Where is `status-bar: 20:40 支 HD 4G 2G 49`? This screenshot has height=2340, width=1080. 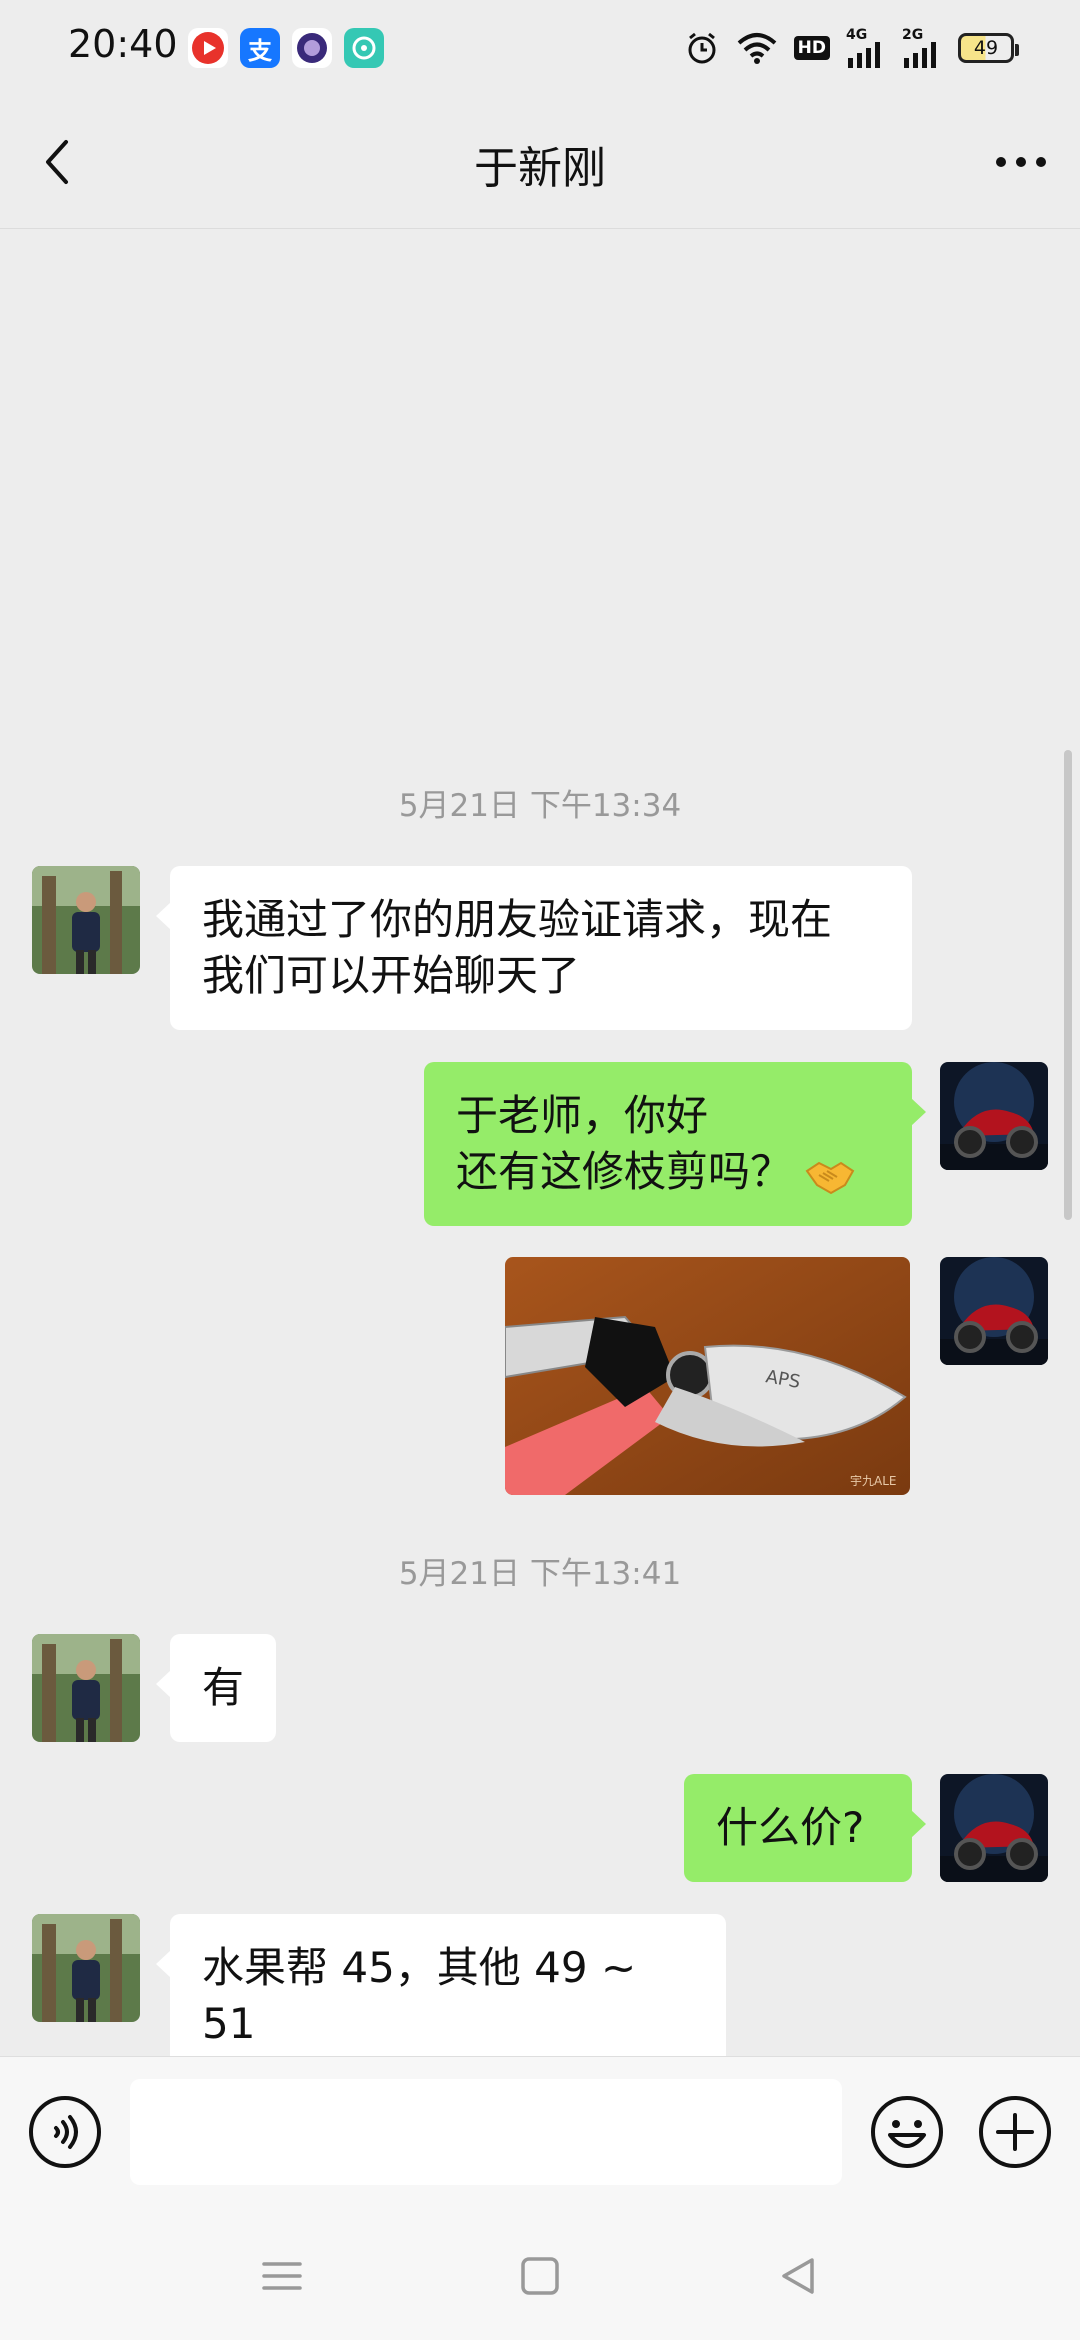
status-bar: 20:40 支 HD 4G 2G 49 is located at coordinates (540, 48).